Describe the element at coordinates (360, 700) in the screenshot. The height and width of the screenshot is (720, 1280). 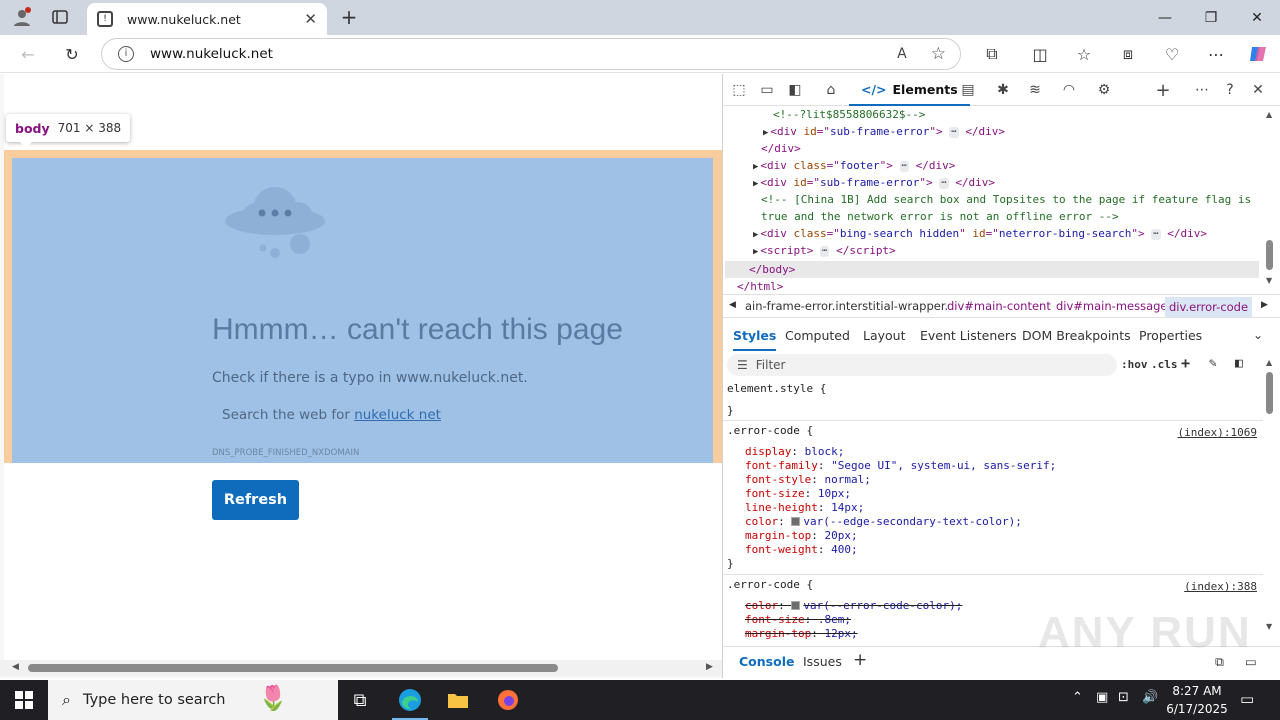
I see `task-view-icon: ⧉` at that location.